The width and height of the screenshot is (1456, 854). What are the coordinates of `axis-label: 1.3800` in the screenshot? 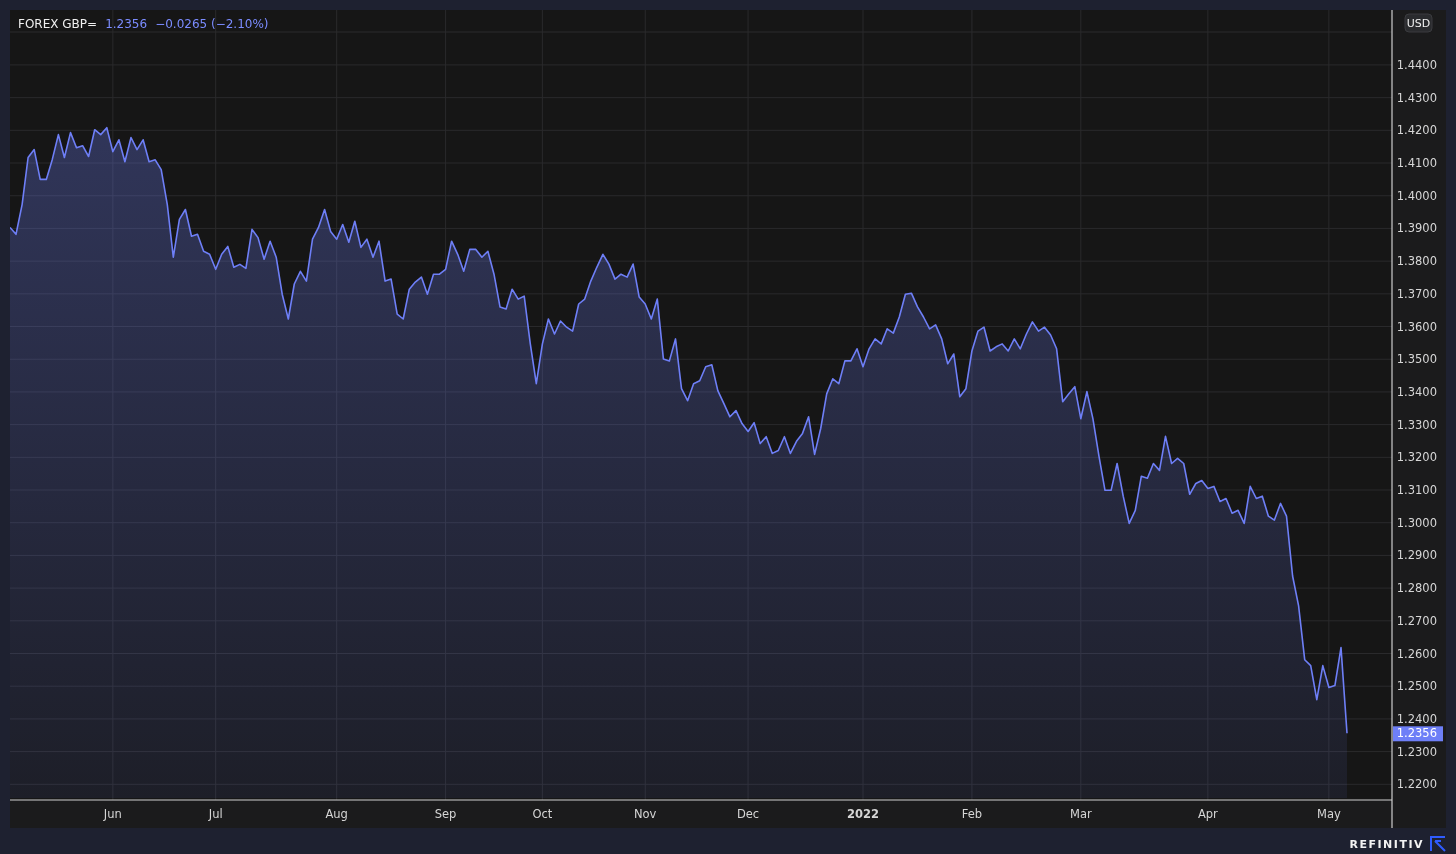 It's located at (1416, 261).